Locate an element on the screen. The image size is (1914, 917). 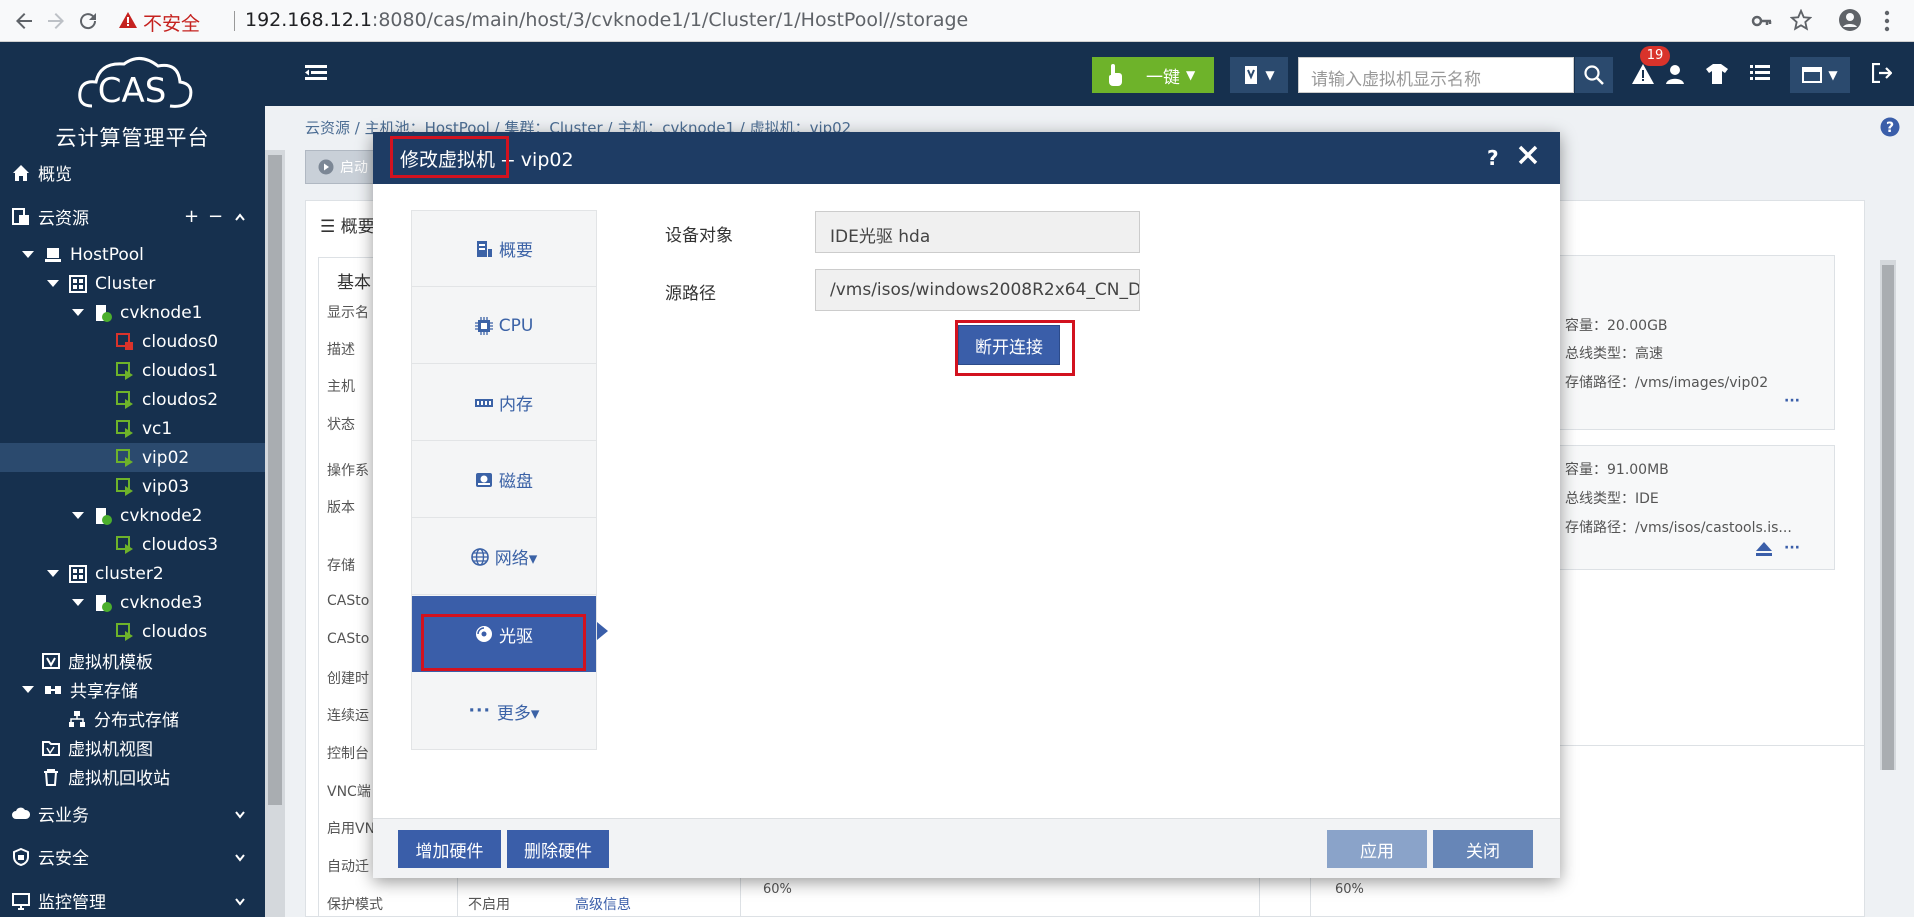
tree-node-cvknode2: cvknode2 is located at coordinates (132, 515).